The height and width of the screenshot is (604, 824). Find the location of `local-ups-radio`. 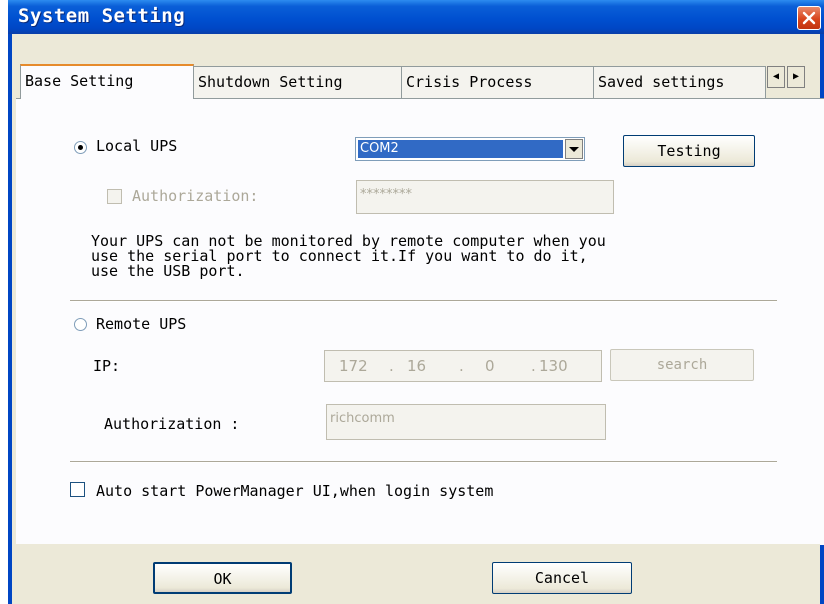

local-ups-radio is located at coordinates (80, 147).